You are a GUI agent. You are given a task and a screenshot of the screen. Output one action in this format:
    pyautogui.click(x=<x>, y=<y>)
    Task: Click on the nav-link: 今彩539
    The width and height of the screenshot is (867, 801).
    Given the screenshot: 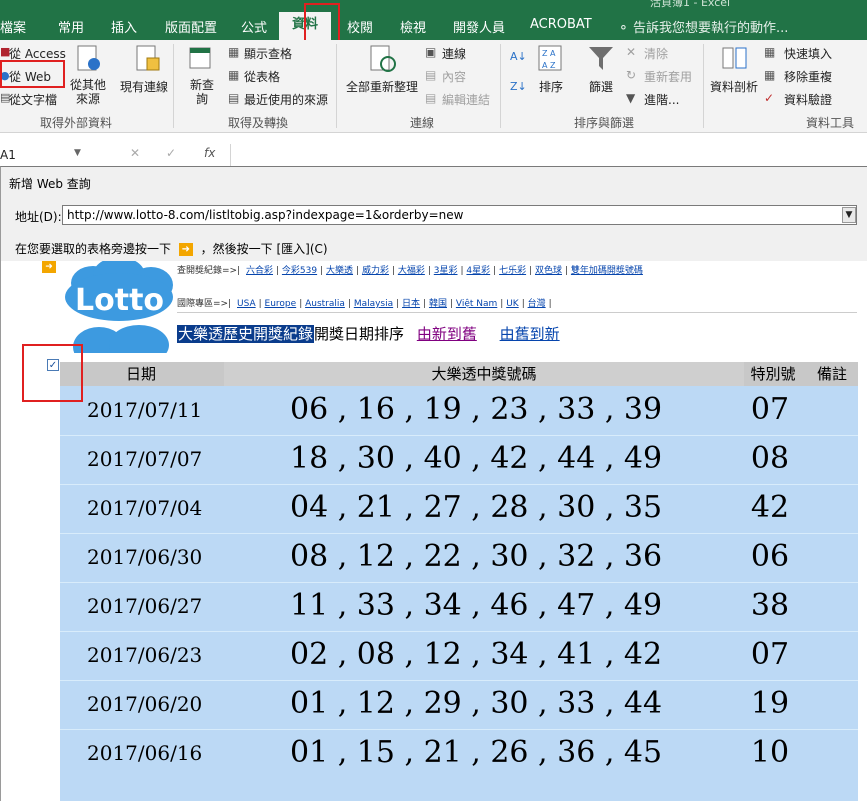 What is the action you would take?
    pyautogui.click(x=299, y=271)
    